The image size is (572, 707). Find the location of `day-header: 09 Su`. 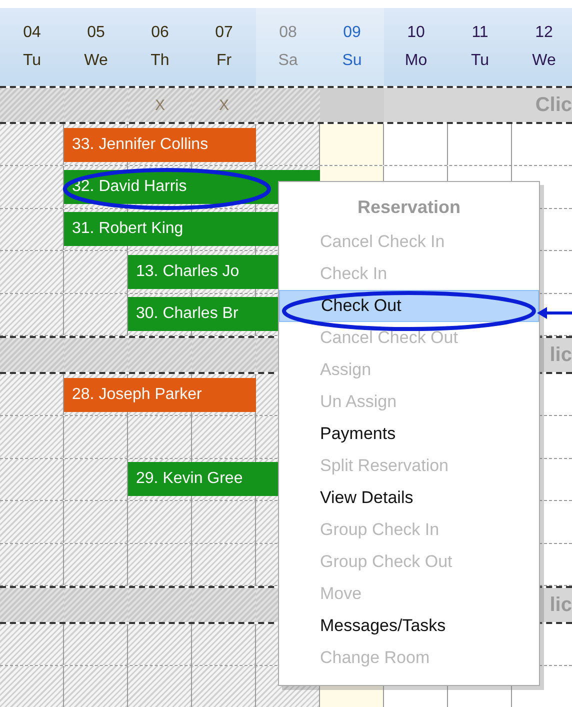

day-header: 09 Su is located at coordinates (352, 47).